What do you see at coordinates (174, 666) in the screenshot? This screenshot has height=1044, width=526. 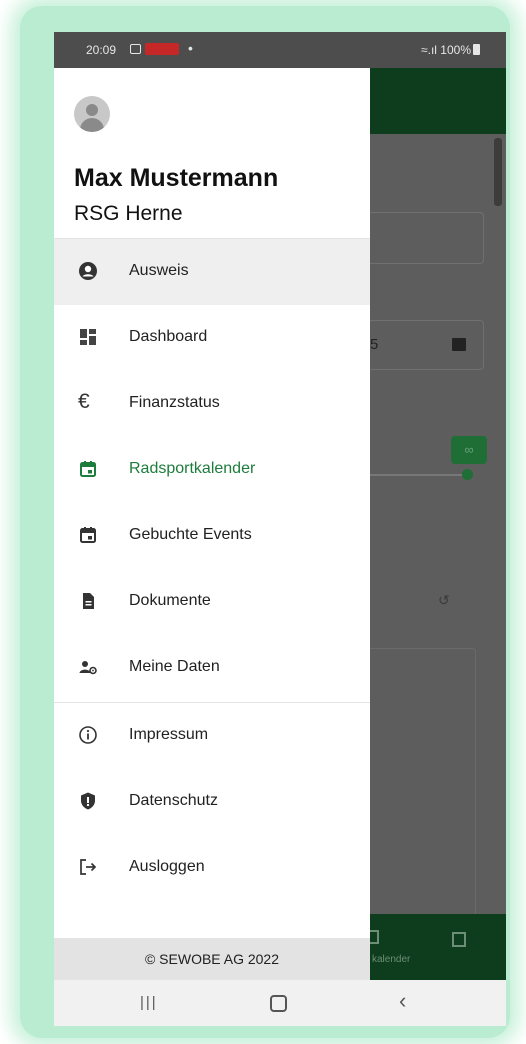 I see `menu-item-label: Meine Daten` at bounding box center [174, 666].